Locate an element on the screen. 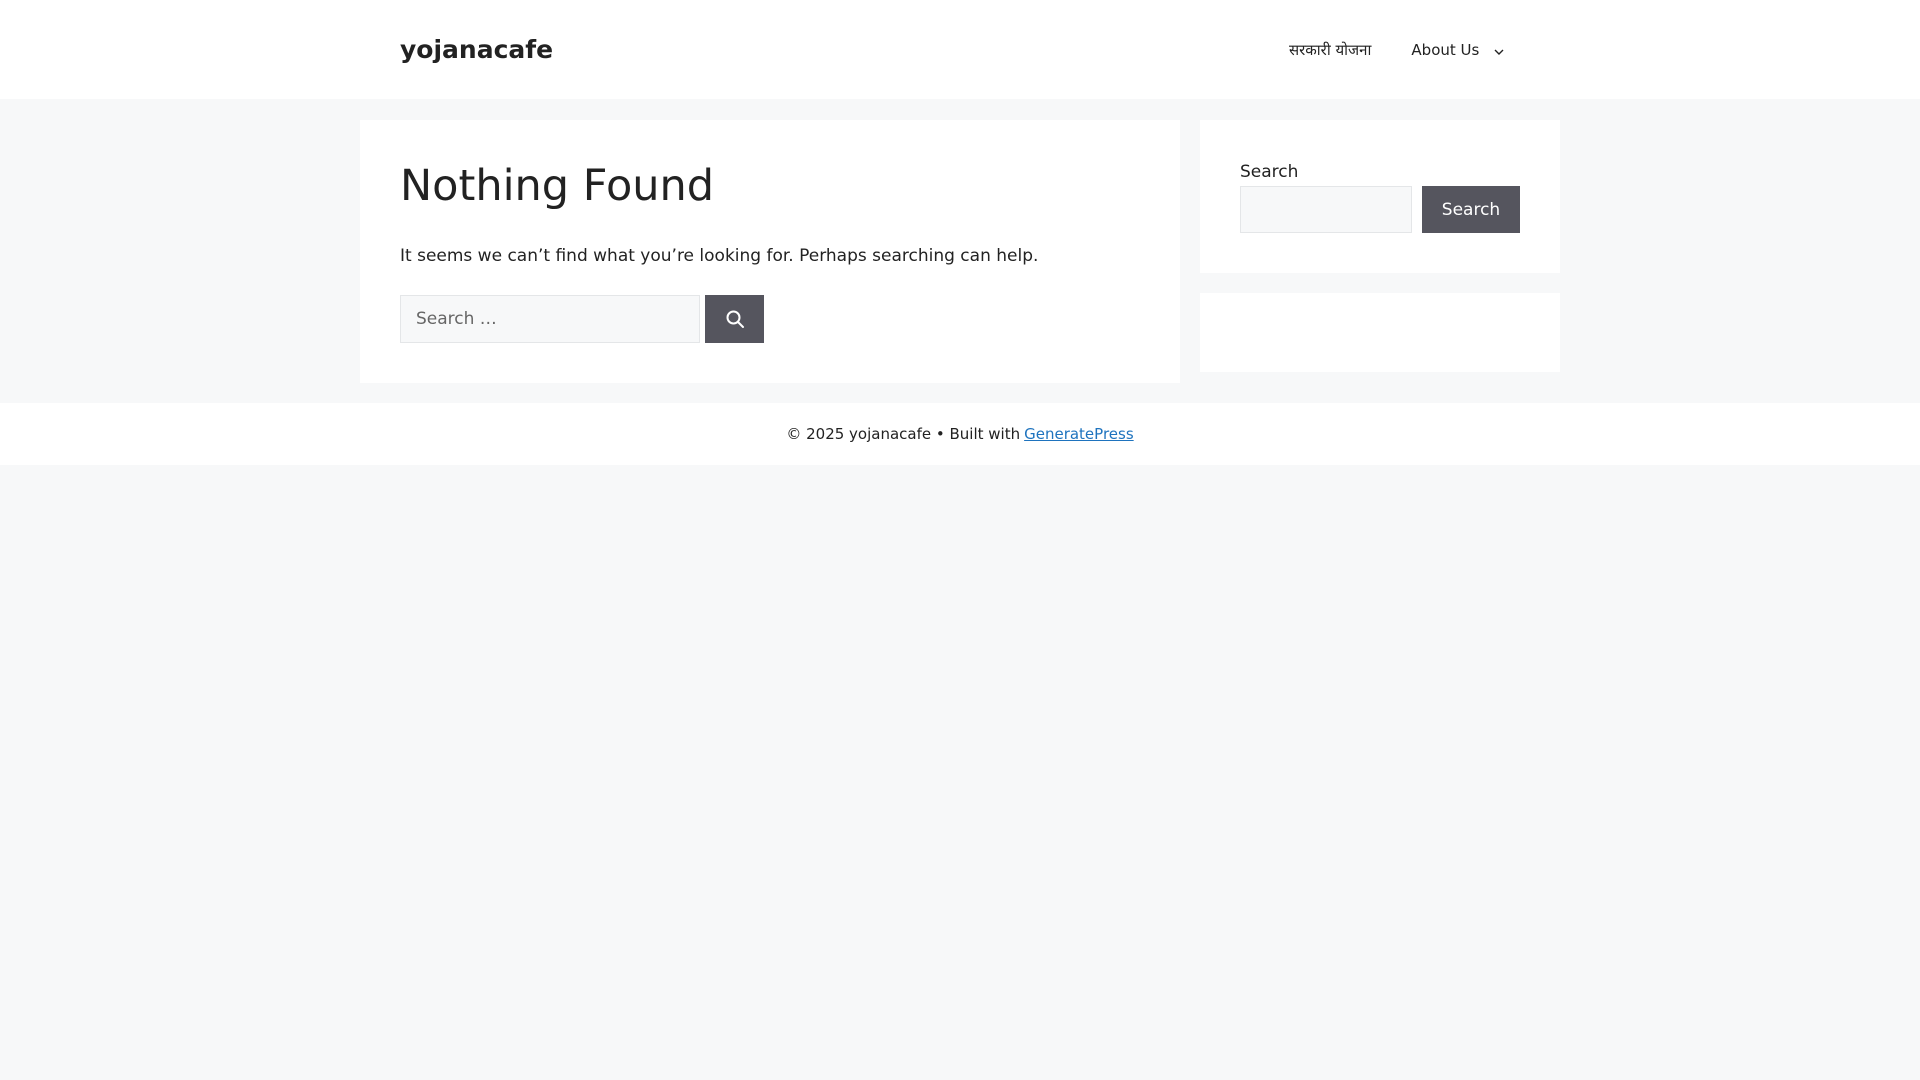  site-header: yojanacafe सरकारी योजना About Us is located at coordinates (960, 49).